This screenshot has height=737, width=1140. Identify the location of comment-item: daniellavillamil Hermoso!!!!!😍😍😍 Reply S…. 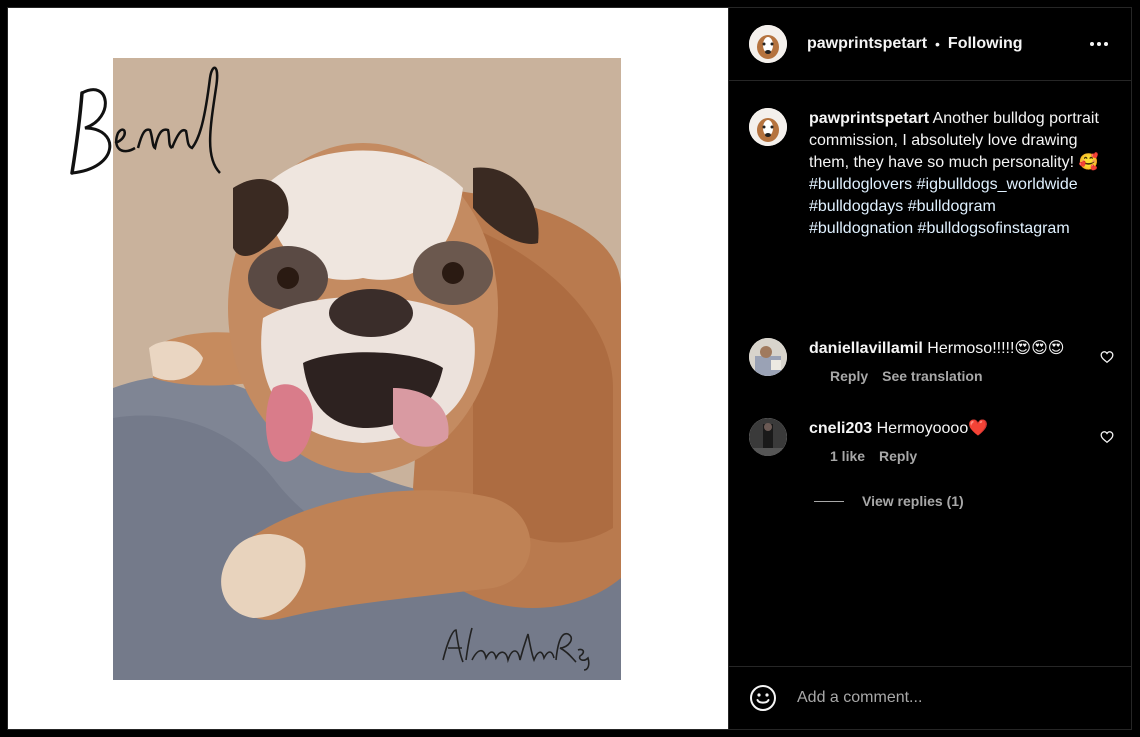
(924, 361).